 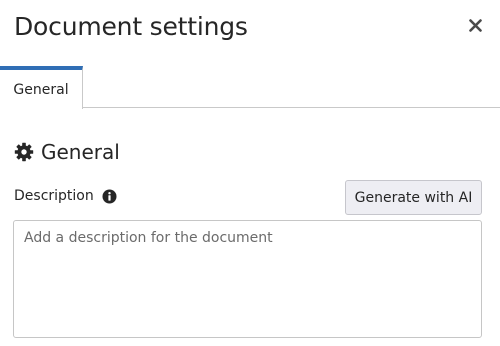 I want to click on description-label: Description, so click(x=54, y=196).